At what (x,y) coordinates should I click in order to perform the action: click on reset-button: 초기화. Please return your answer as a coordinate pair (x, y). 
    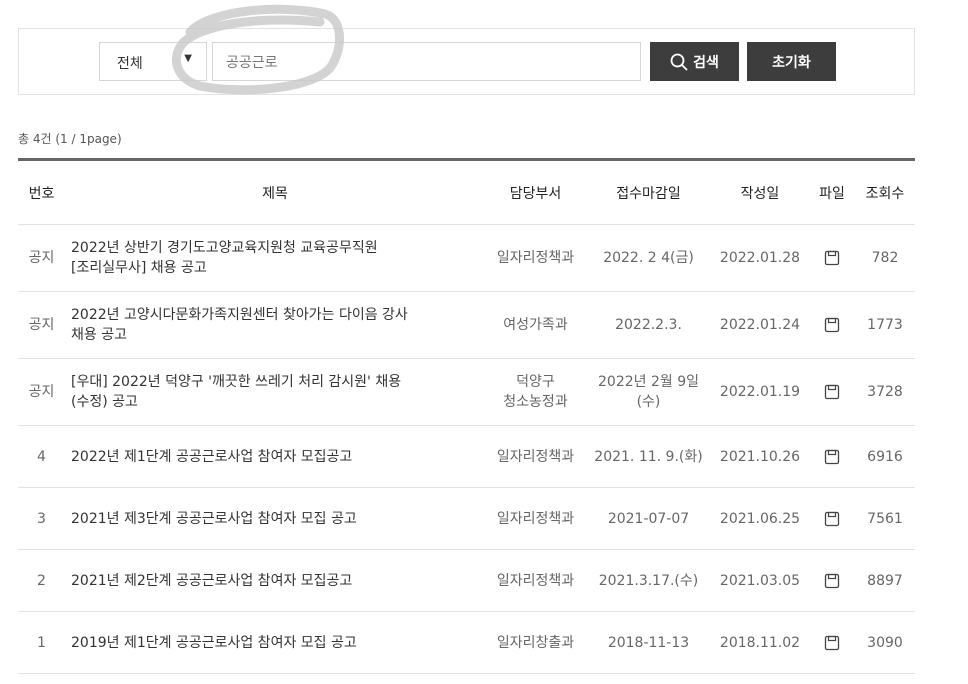
    Looking at the image, I should click on (791, 61).